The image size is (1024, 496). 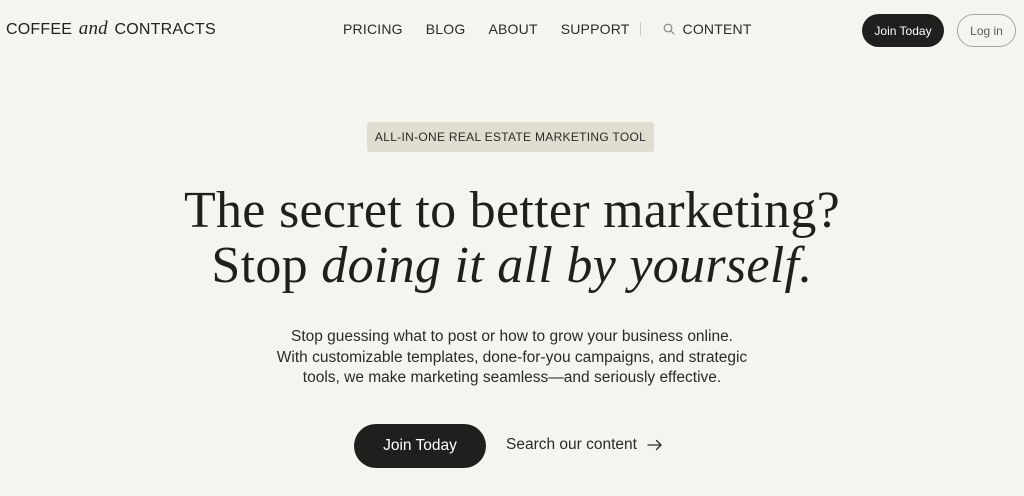 What do you see at coordinates (512, 210) in the screenshot?
I see `headline-line-1: The secret to better marketing?` at bounding box center [512, 210].